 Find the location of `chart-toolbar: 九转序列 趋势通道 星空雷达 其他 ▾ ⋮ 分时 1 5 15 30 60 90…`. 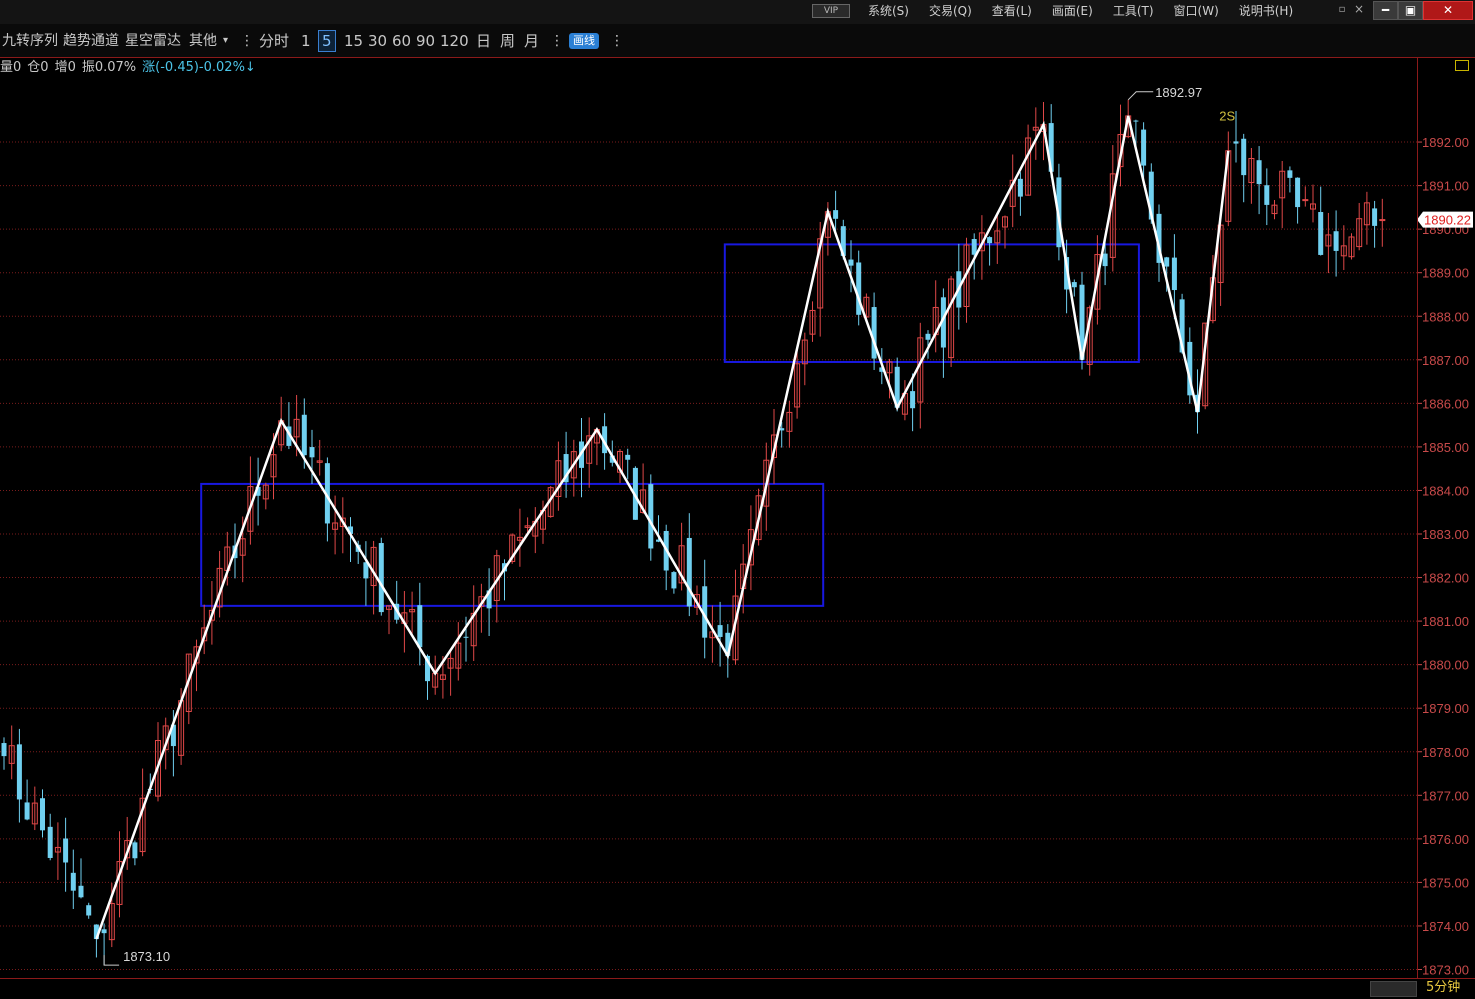

chart-toolbar: 九转序列 趋势通道 星空雷达 其他 ▾ ⋮ 分时 1 5 15 30 60 90… is located at coordinates (737, 41).